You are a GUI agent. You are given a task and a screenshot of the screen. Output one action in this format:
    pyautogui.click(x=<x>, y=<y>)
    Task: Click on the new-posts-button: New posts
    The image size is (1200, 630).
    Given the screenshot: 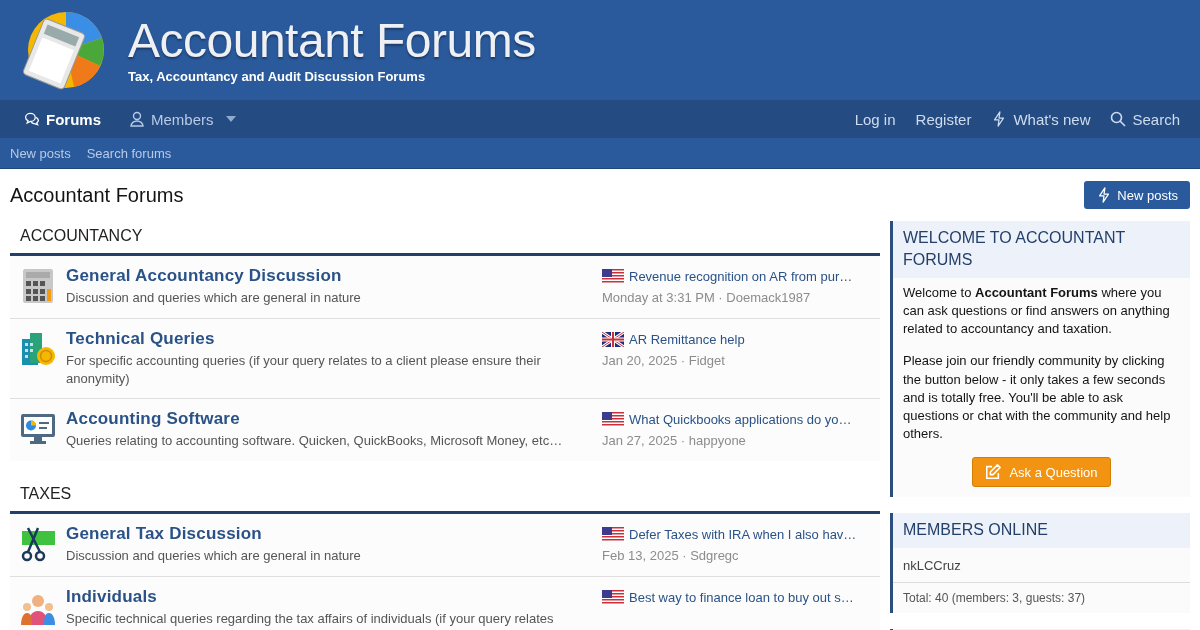 What is the action you would take?
    pyautogui.click(x=1137, y=195)
    